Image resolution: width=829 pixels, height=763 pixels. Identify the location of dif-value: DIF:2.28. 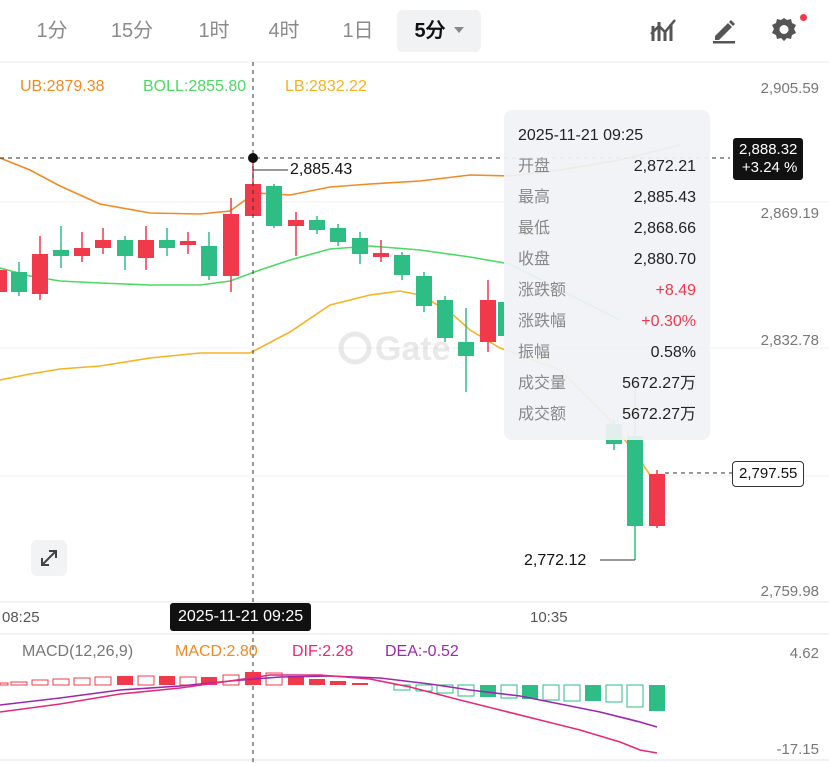
(323, 651).